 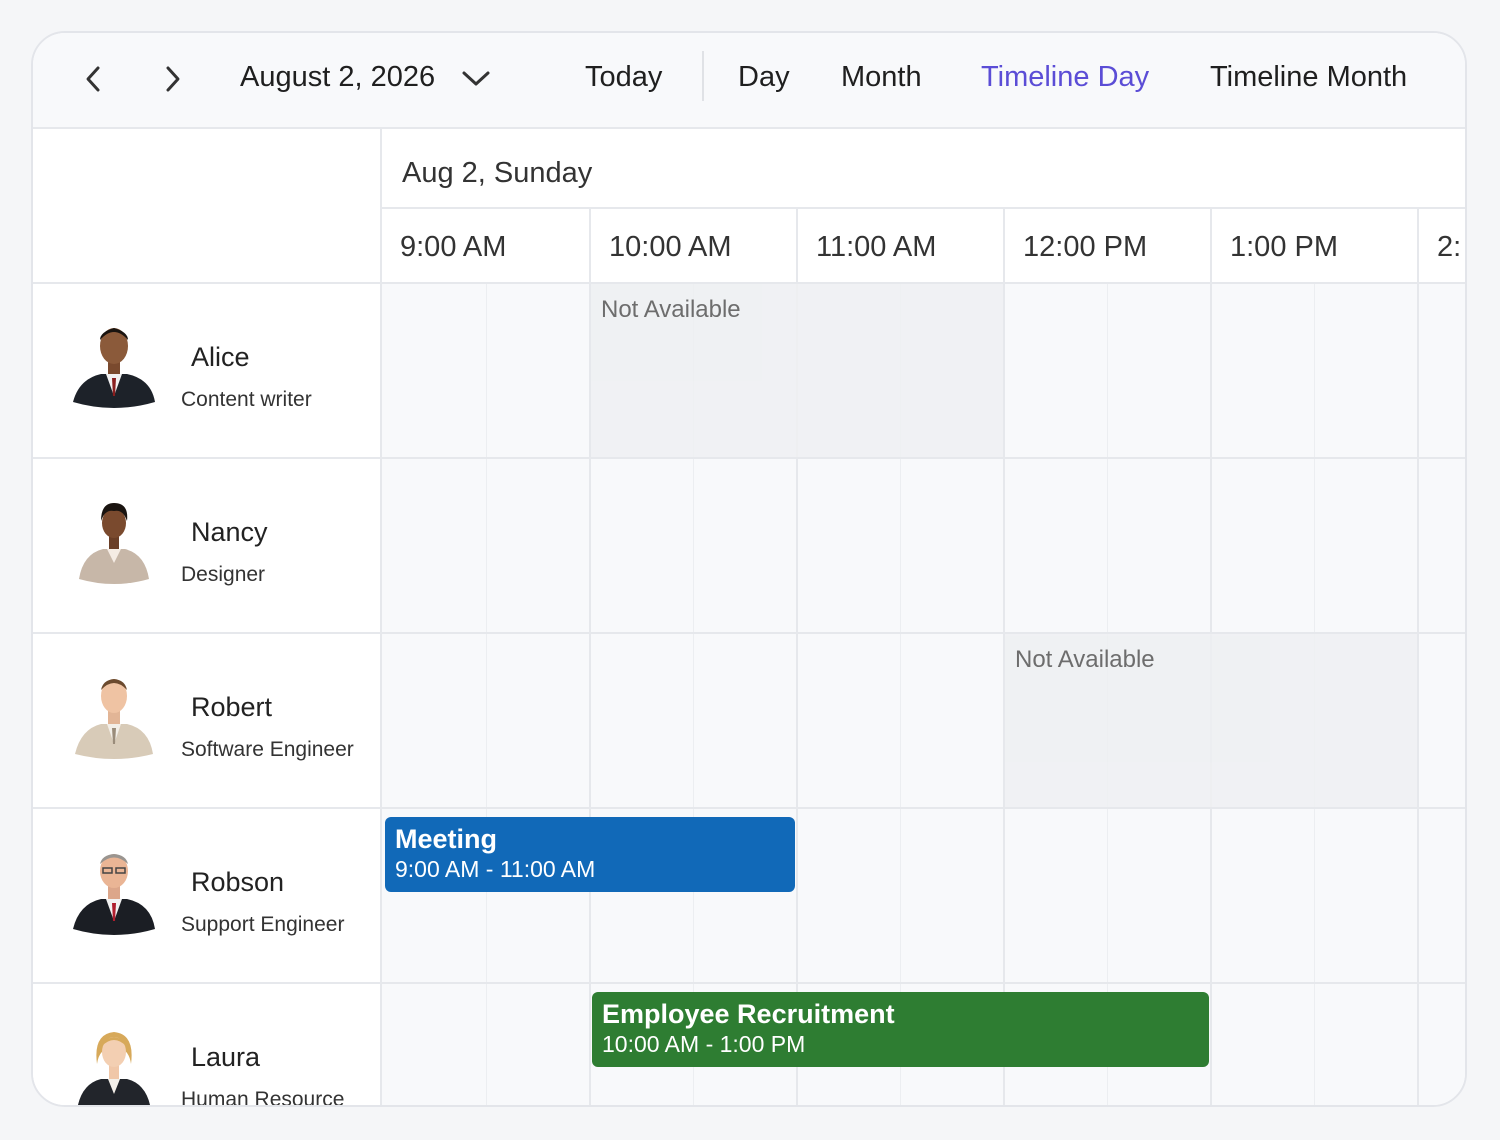 What do you see at coordinates (238, 882) in the screenshot?
I see `resource-name: Robson` at bounding box center [238, 882].